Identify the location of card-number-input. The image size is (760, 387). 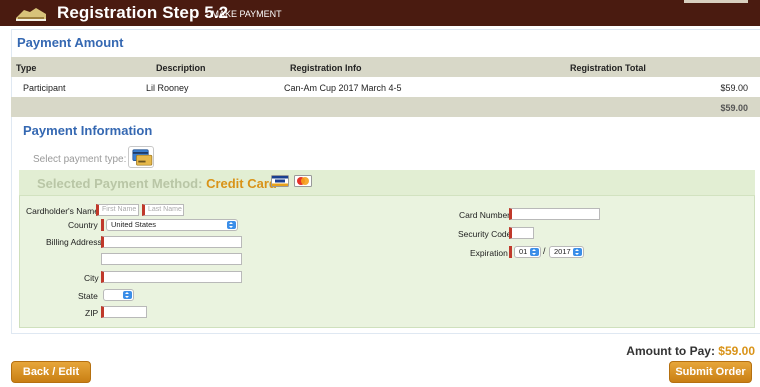
(554, 214).